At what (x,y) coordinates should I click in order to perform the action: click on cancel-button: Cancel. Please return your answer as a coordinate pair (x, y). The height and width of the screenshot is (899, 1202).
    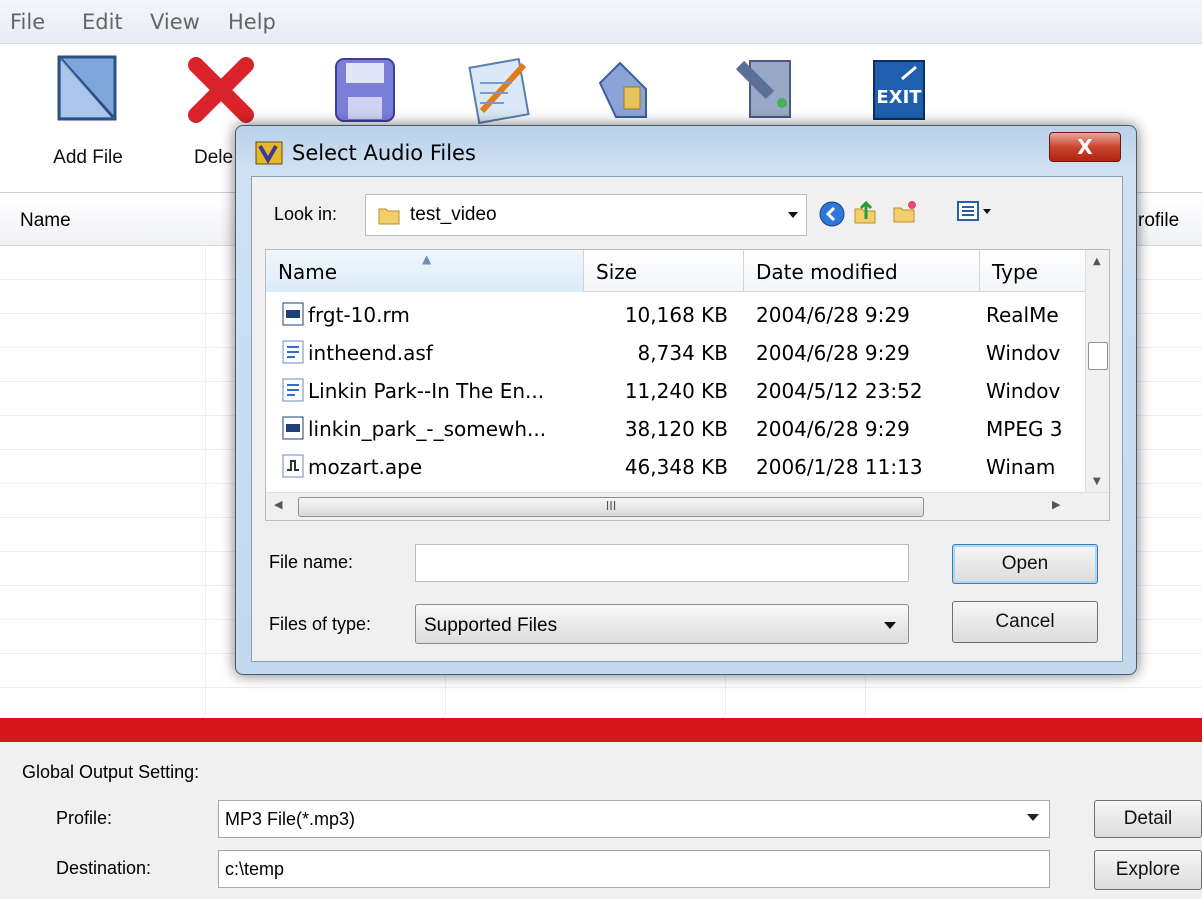
    Looking at the image, I should click on (1025, 622).